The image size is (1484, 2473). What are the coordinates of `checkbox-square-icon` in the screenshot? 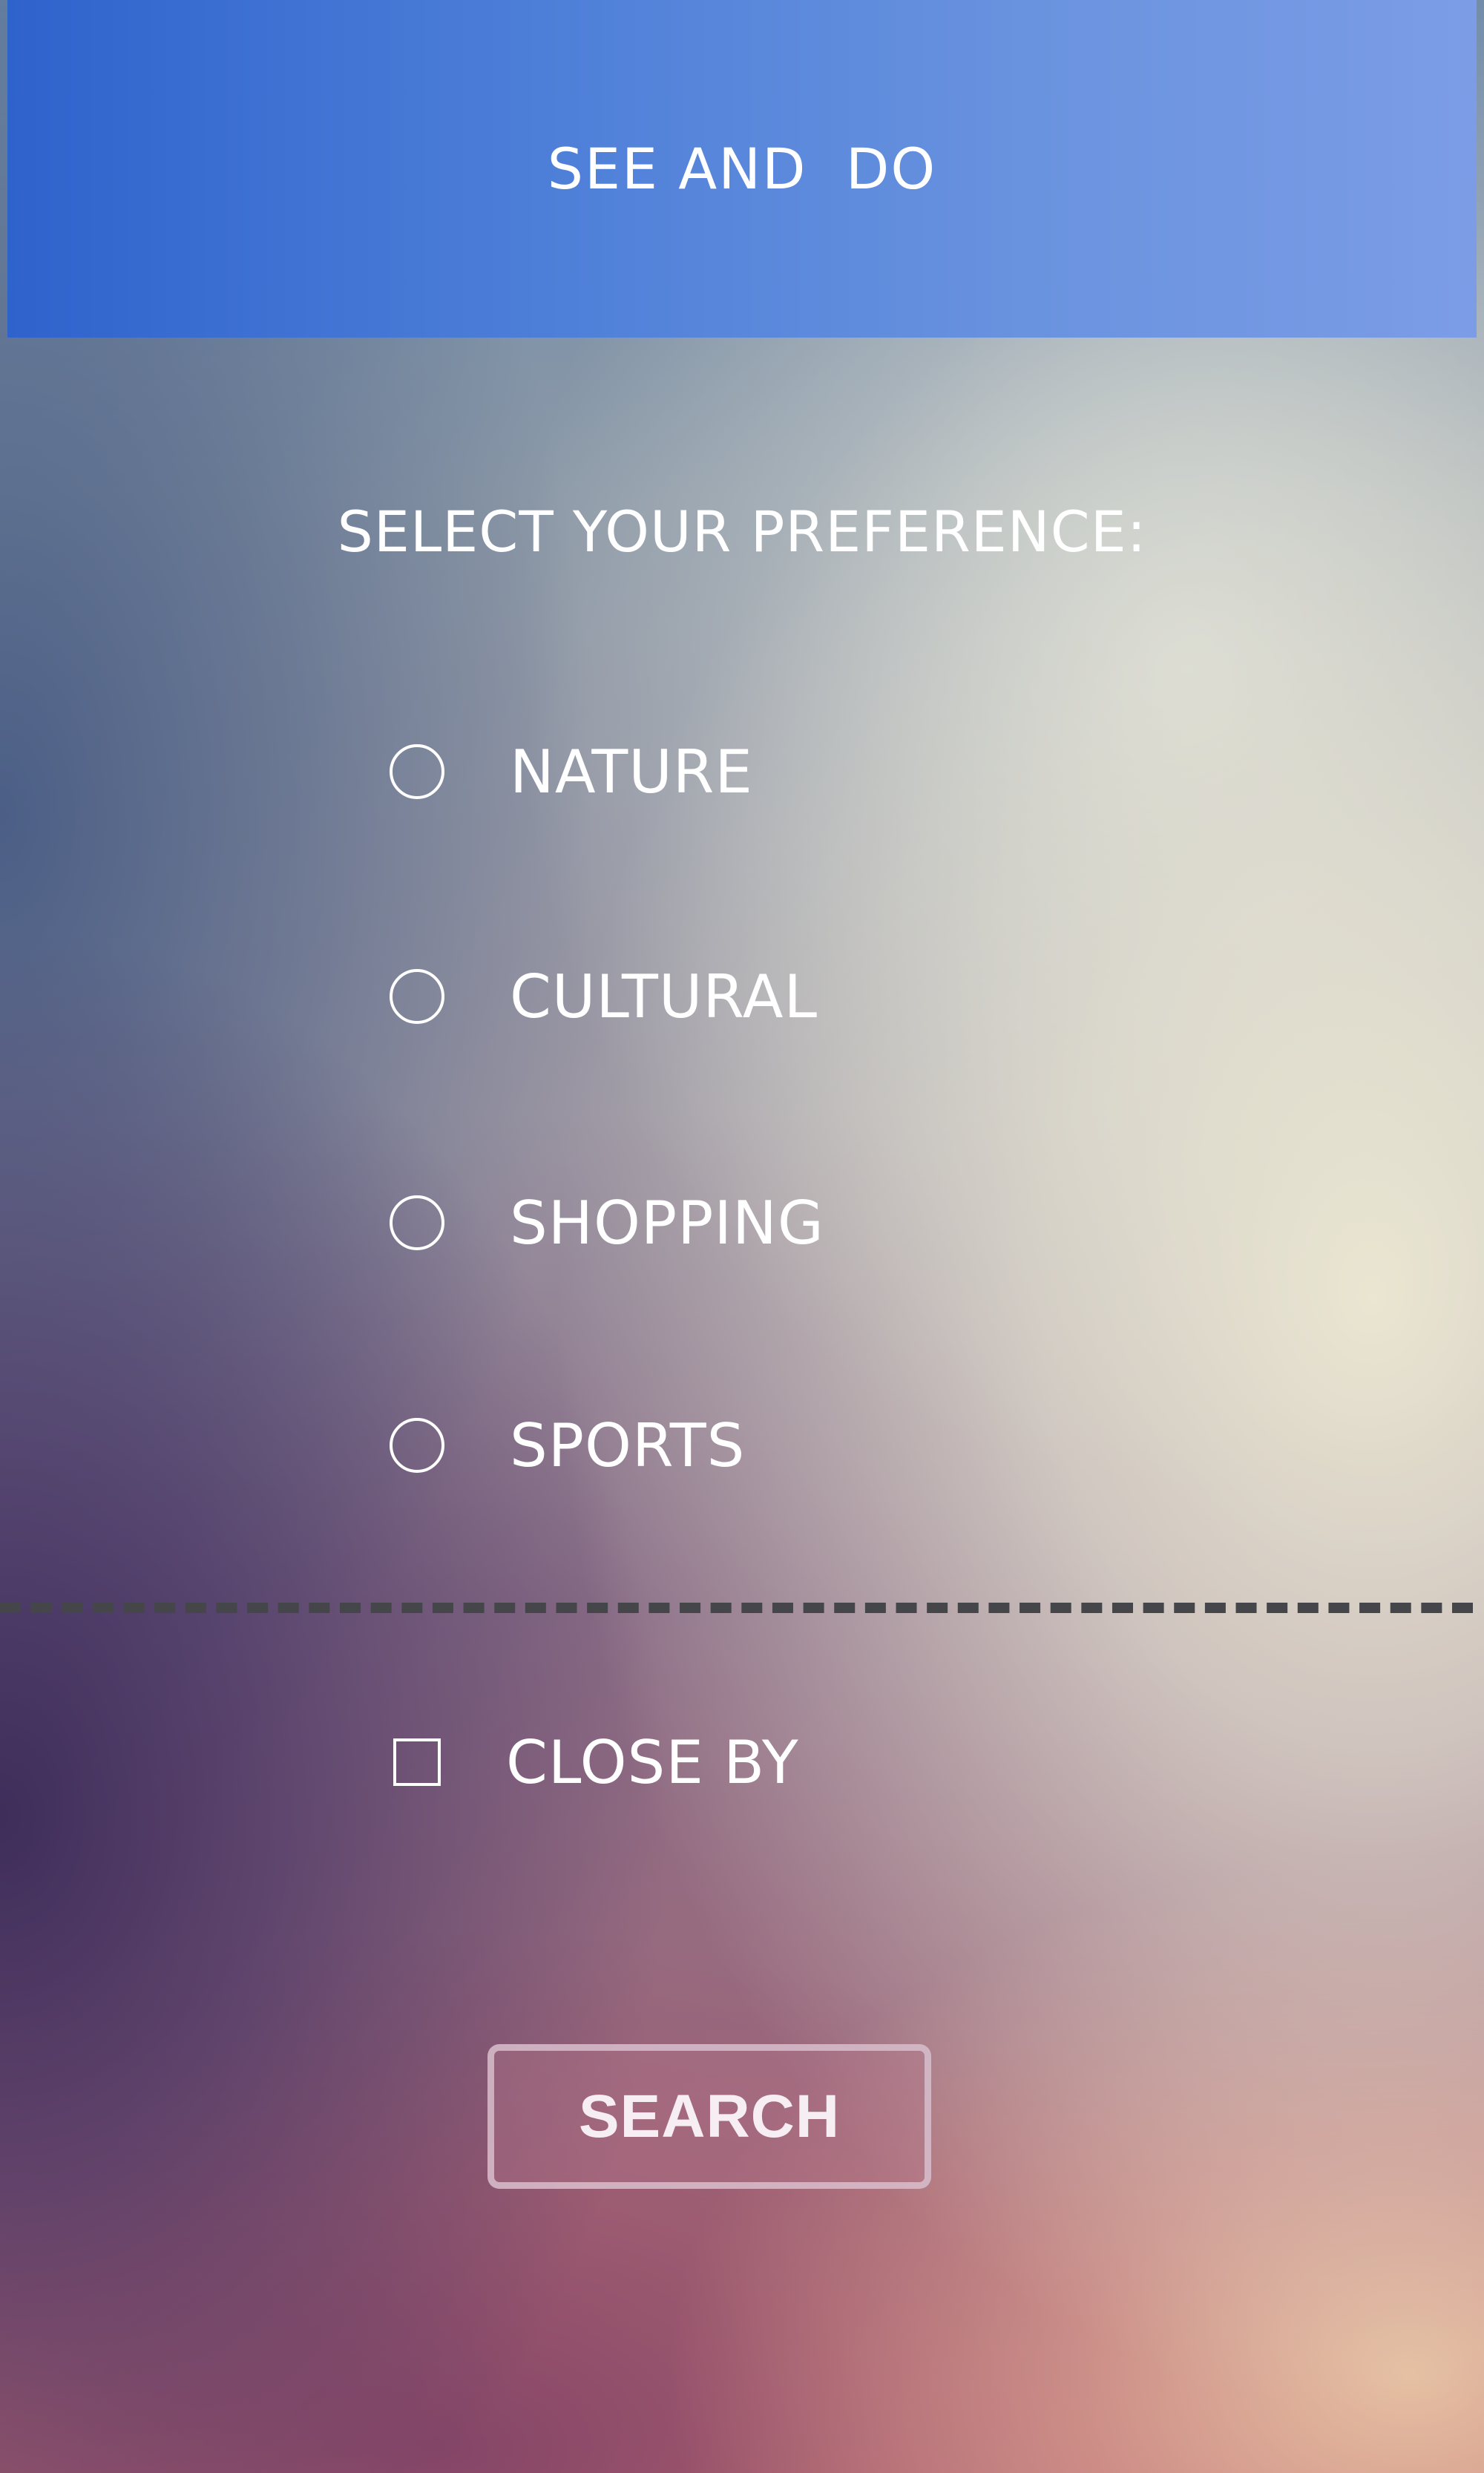 It's located at (417, 1762).